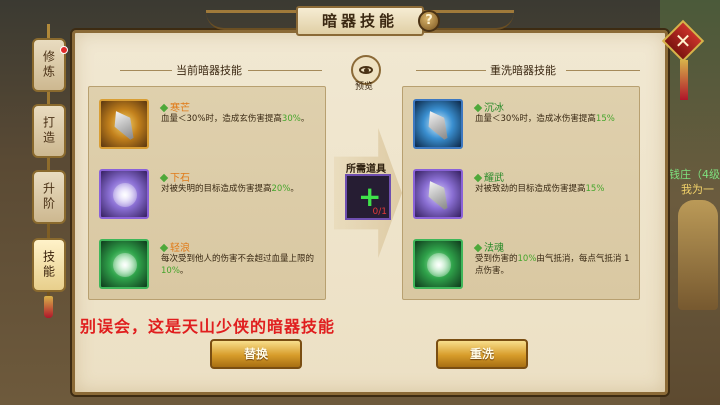 This screenshot has height=405, width=720. Describe the element at coordinates (208, 326) in the screenshot. I see `overlay-caption: 别误会，这是天山少侠的暗器技能` at that location.